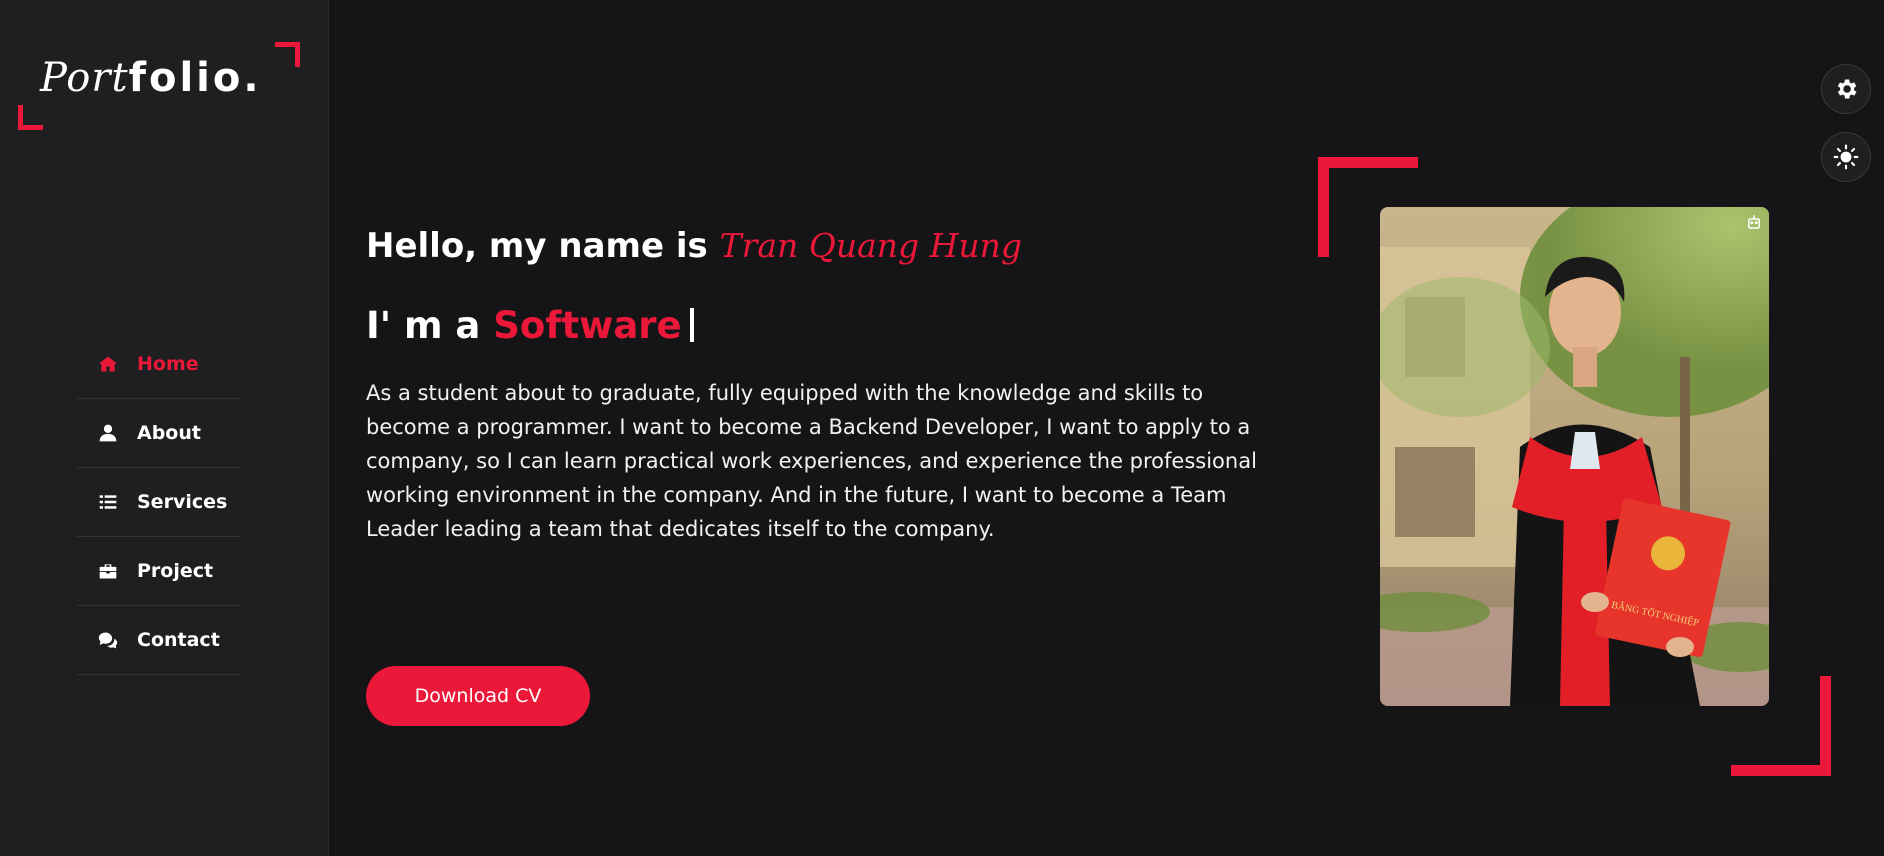 The height and width of the screenshot is (856, 1884). Describe the element at coordinates (108, 502) in the screenshot. I see `list-icon` at that location.